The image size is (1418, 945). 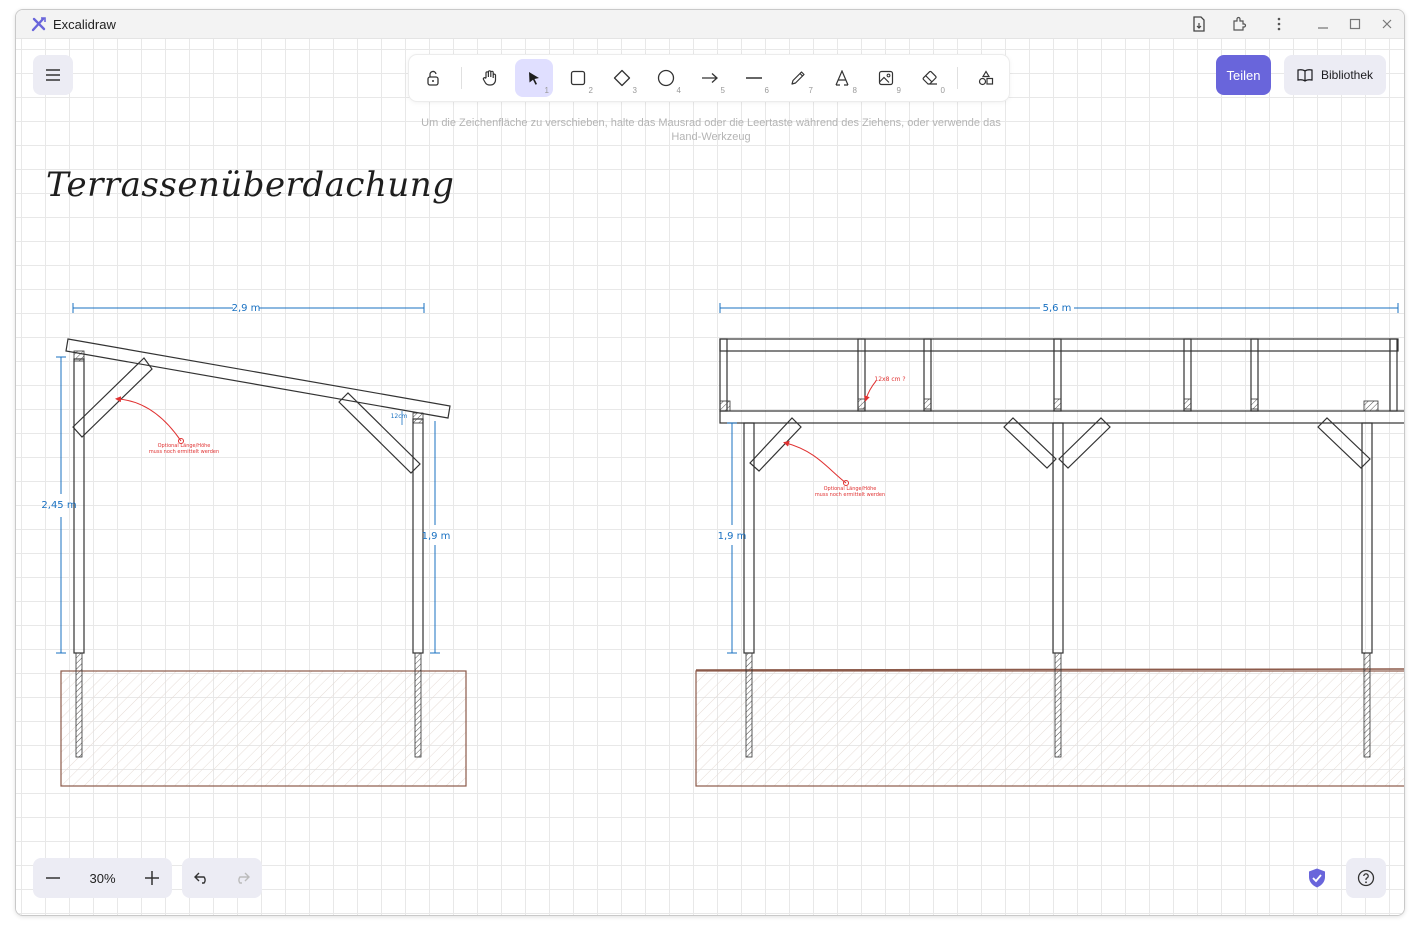 I want to click on tool-hand, so click(x=490, y=78).